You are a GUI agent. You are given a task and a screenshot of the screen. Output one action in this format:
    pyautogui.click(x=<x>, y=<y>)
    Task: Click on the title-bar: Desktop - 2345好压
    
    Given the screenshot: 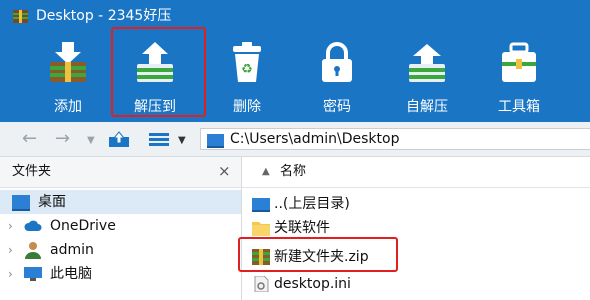 What is the action you would take?
    pyautogui.click(x=295, y=16)
    